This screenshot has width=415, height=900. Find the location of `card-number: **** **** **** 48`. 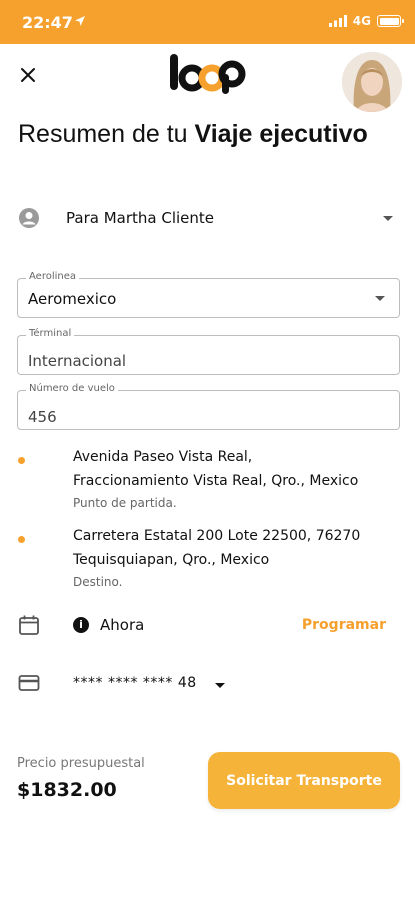

card-number: **** **** **** 48 is located at coordinates (135, 683).